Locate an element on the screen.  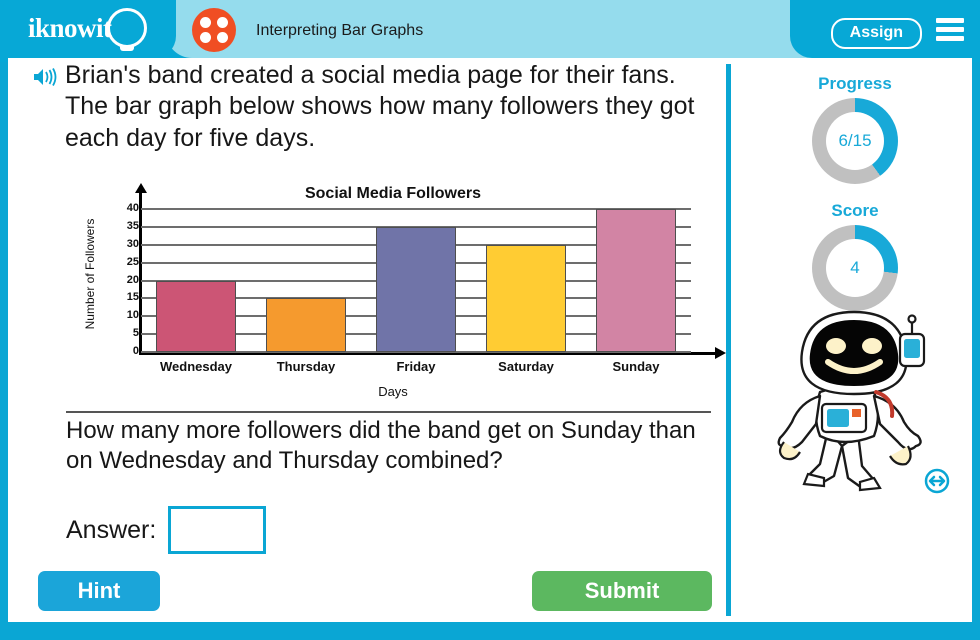
hint-button: Hint is located at coordinates (99, 591).